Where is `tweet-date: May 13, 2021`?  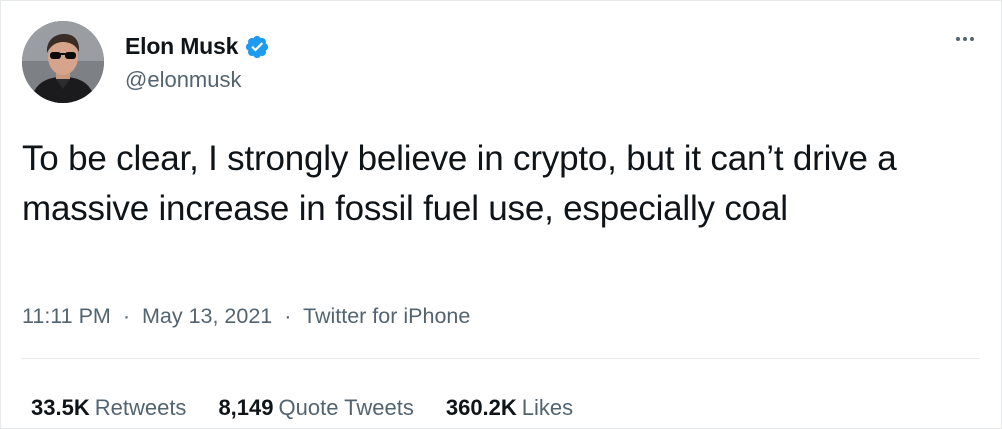
tweet-date: May 13, 2021 is located at coordinates (207, 316).